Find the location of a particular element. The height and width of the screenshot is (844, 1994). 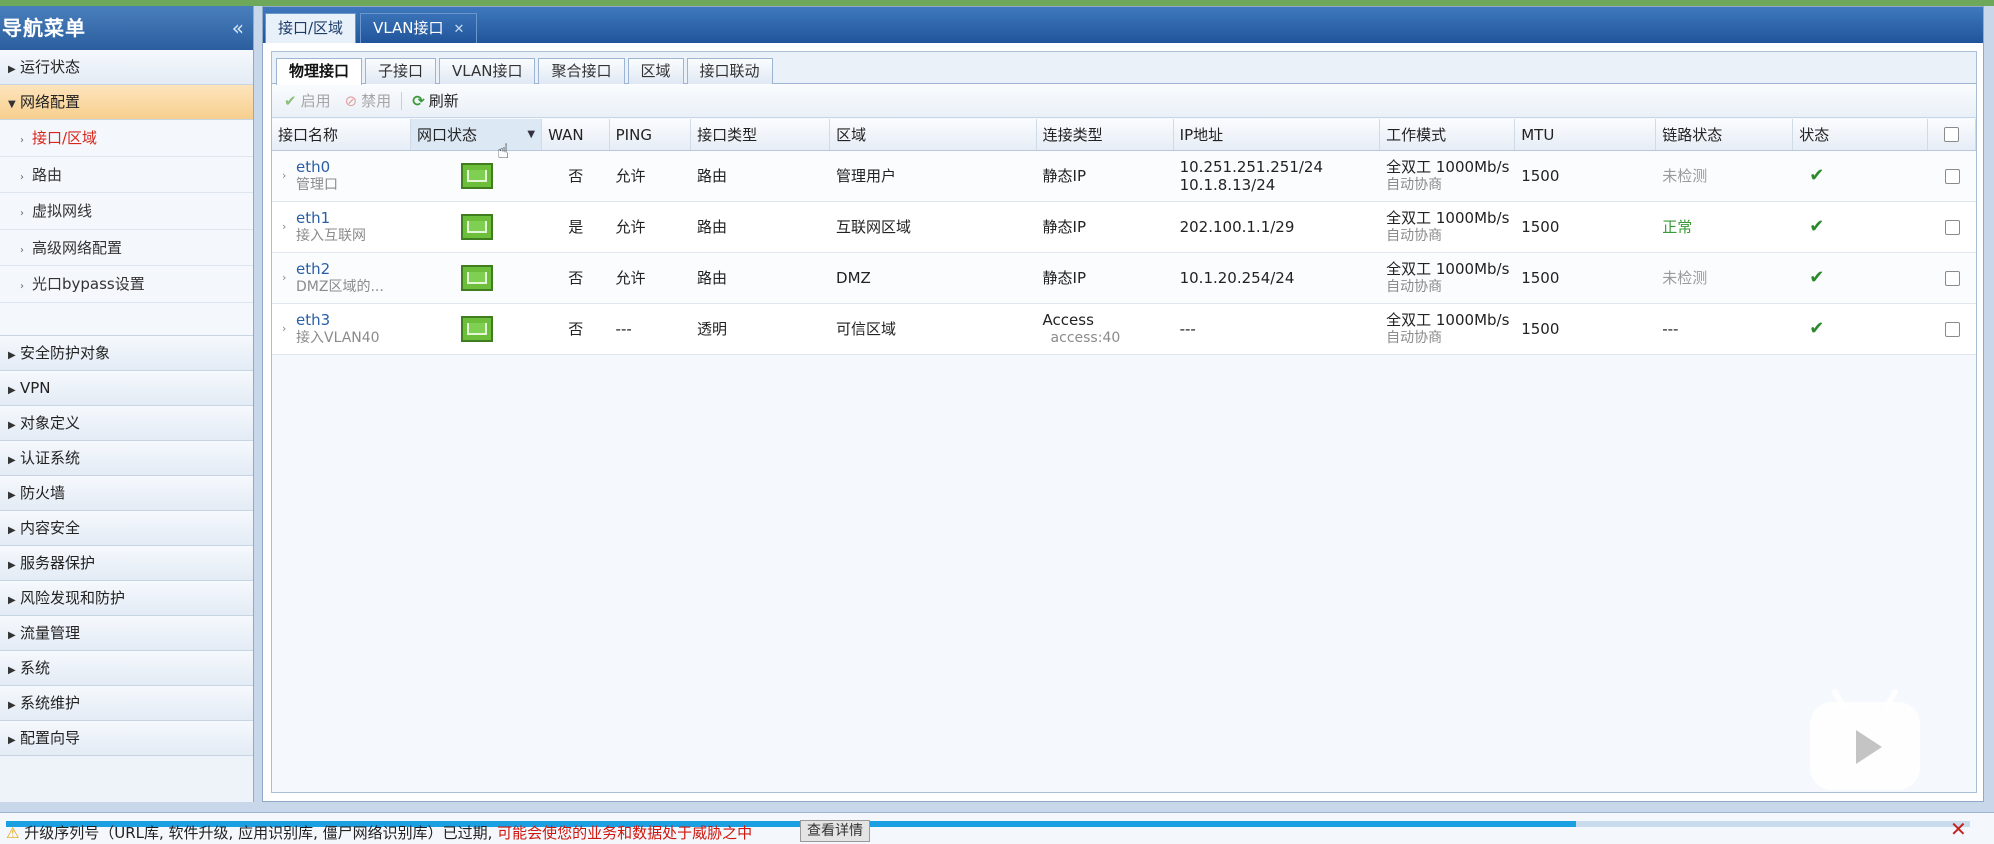

column-header: 工作模式 is located at coordinates (1448, 134).